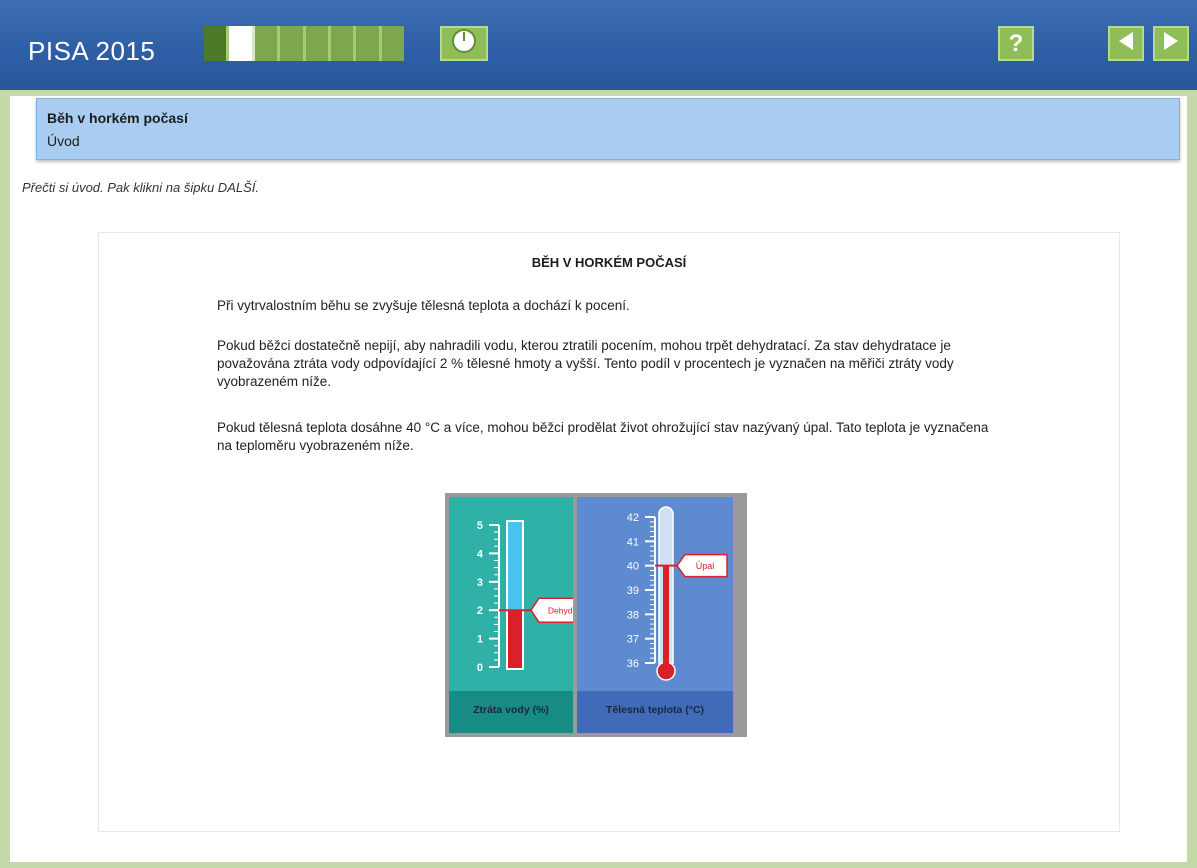 This screenshot has width=1197, height=868. I want to click on water-loss-label: Ztráta vody (%), so click(511, 710).